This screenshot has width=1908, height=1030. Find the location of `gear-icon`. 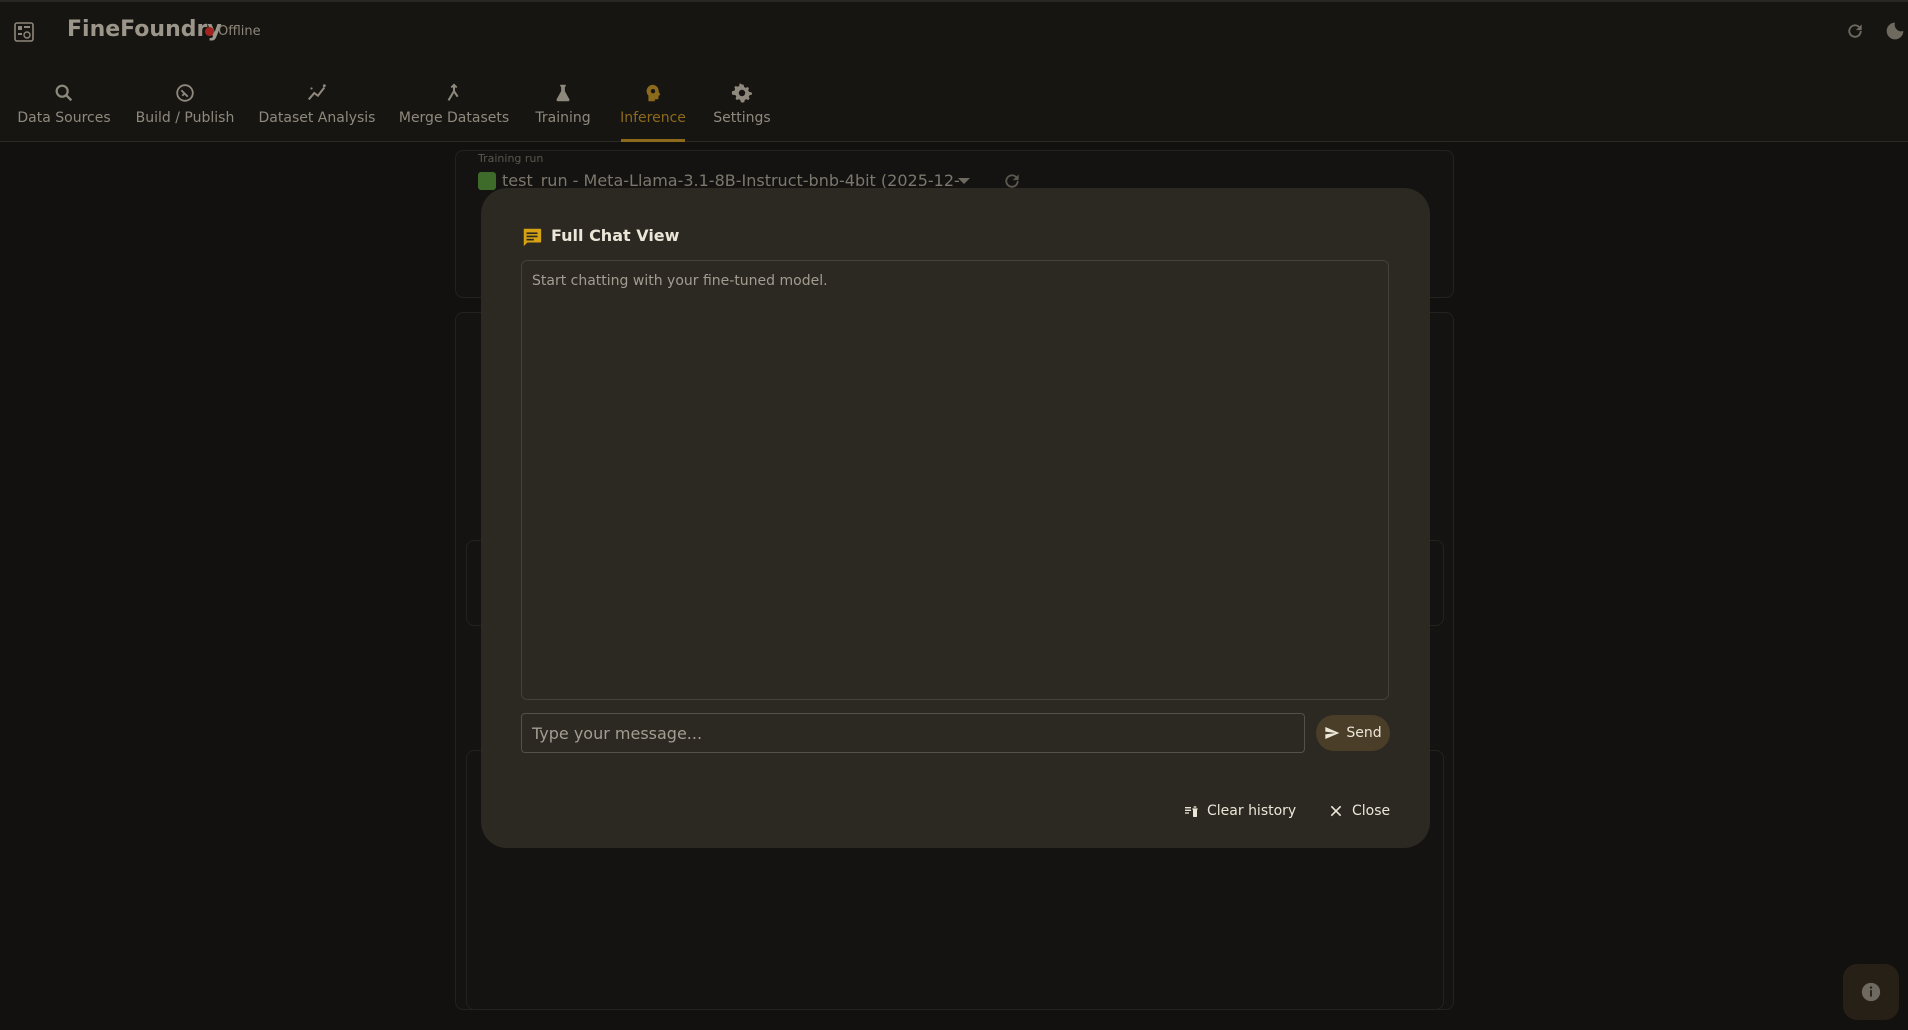

gear-icon is located at coordinates (742, 93).